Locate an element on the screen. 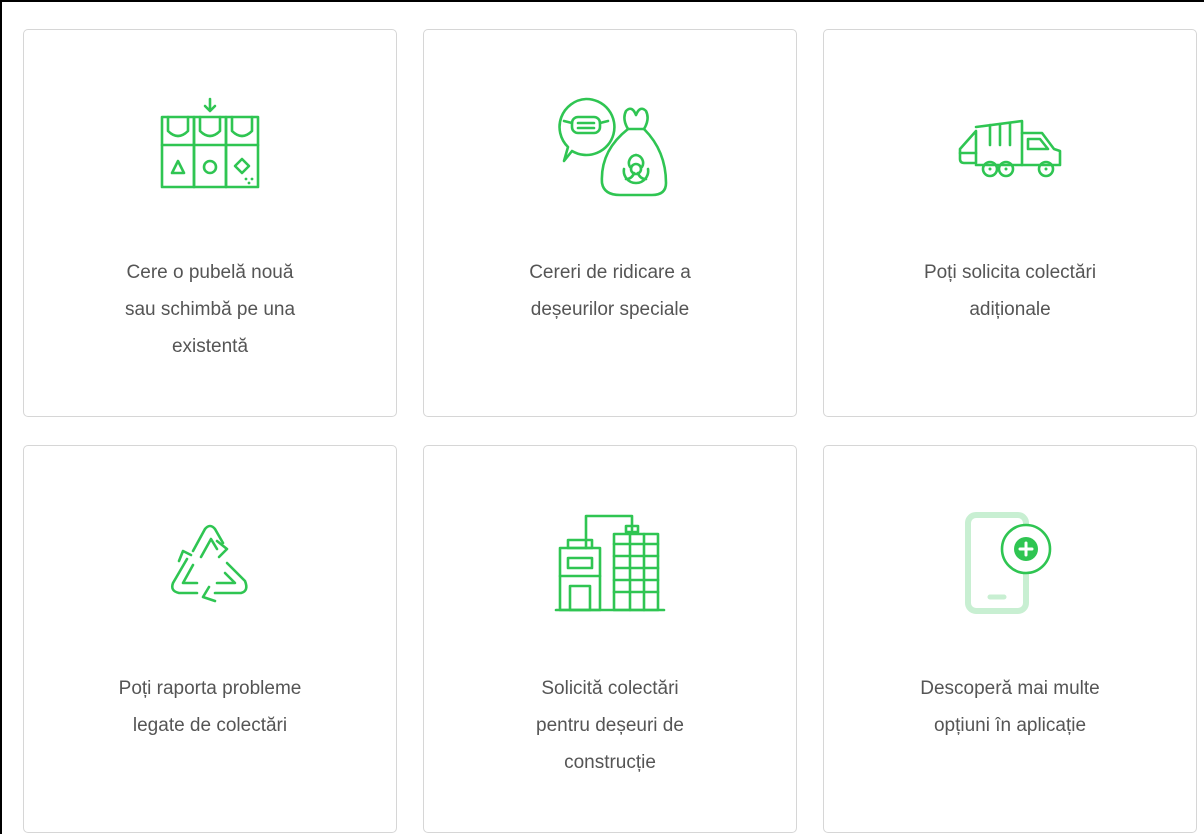  card-label: Poți solicita colectări adiționale is located at coordinates (1010, 291).